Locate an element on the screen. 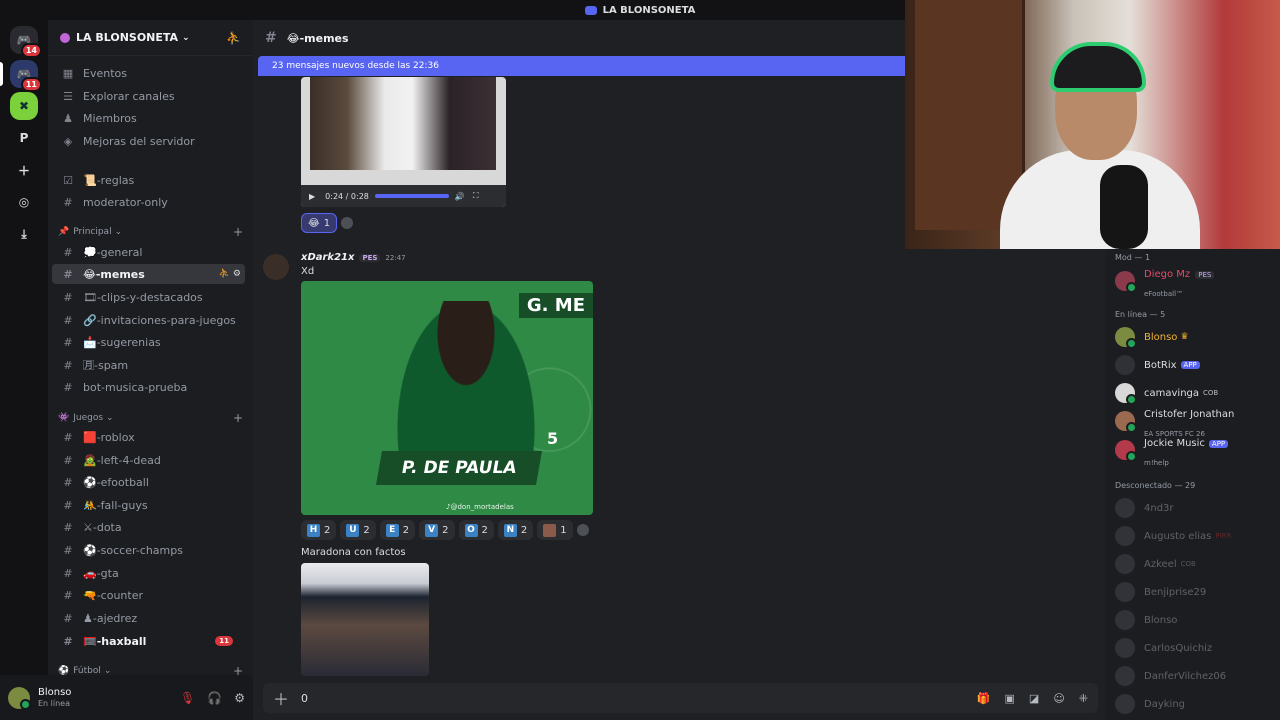  gif-icon: ▣ is located at coordinates (1010, 698).